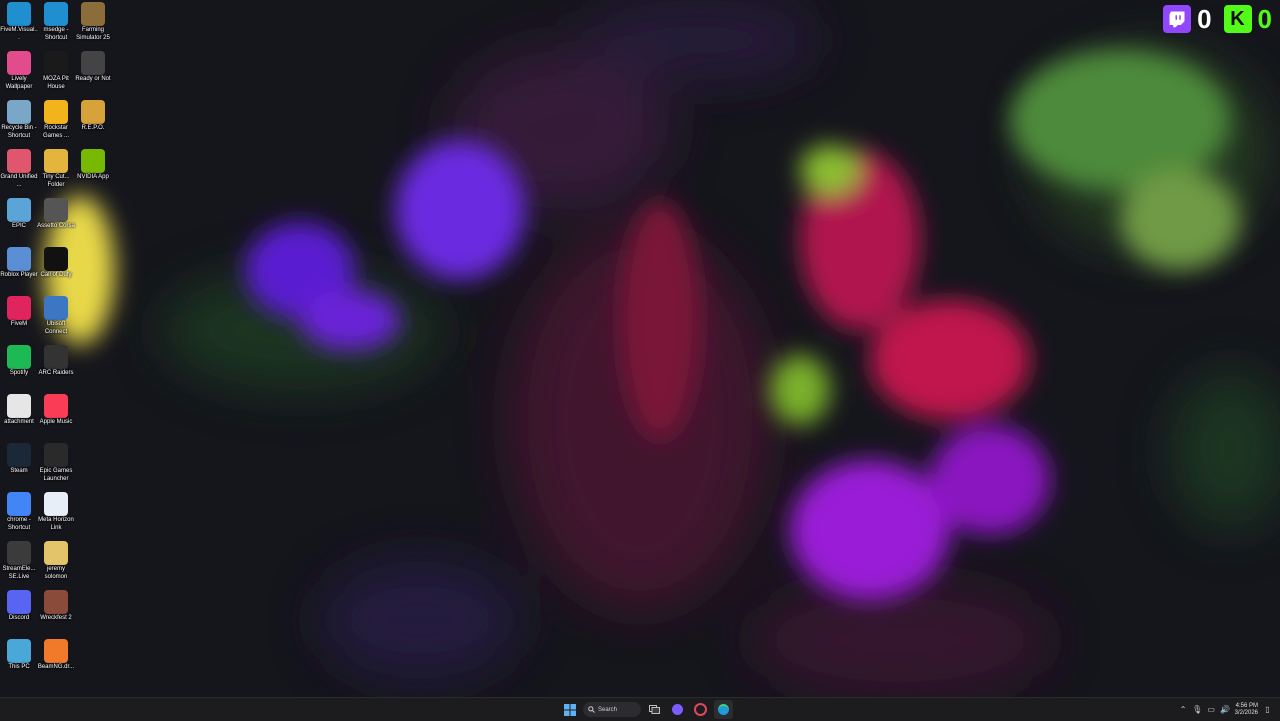 This screenshot has height=721, width=1280. What do you see at coordinates (56, 373) in the screenshot?
I see `desktop-icon-label: ARC Raiders` at bounding box center [56, 373].